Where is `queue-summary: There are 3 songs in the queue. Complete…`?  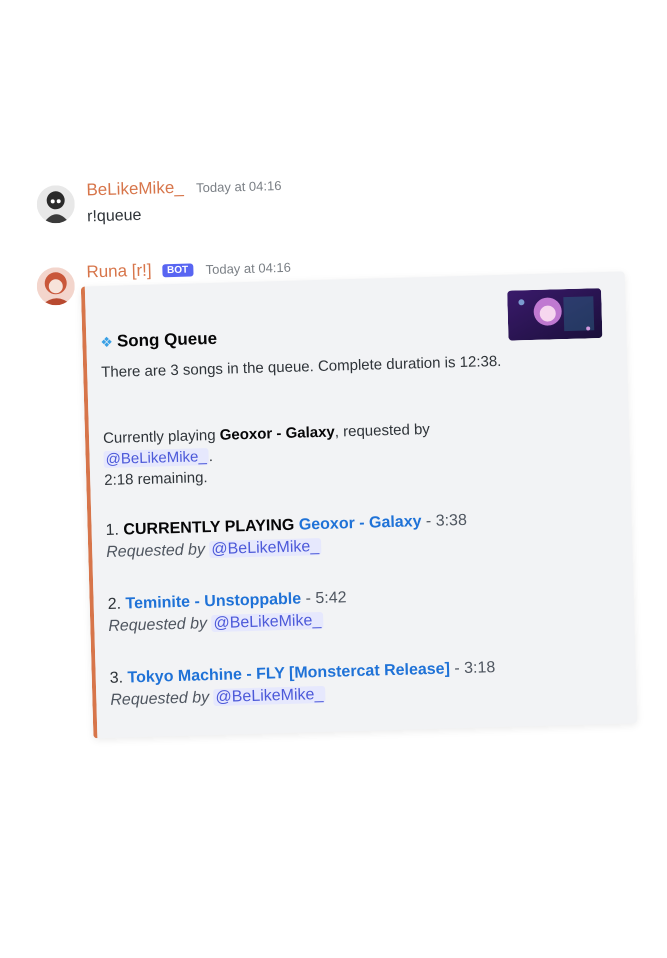
queue-summary: There are 3 songs in the queue. Complete… is located at coordinates (301, 367).